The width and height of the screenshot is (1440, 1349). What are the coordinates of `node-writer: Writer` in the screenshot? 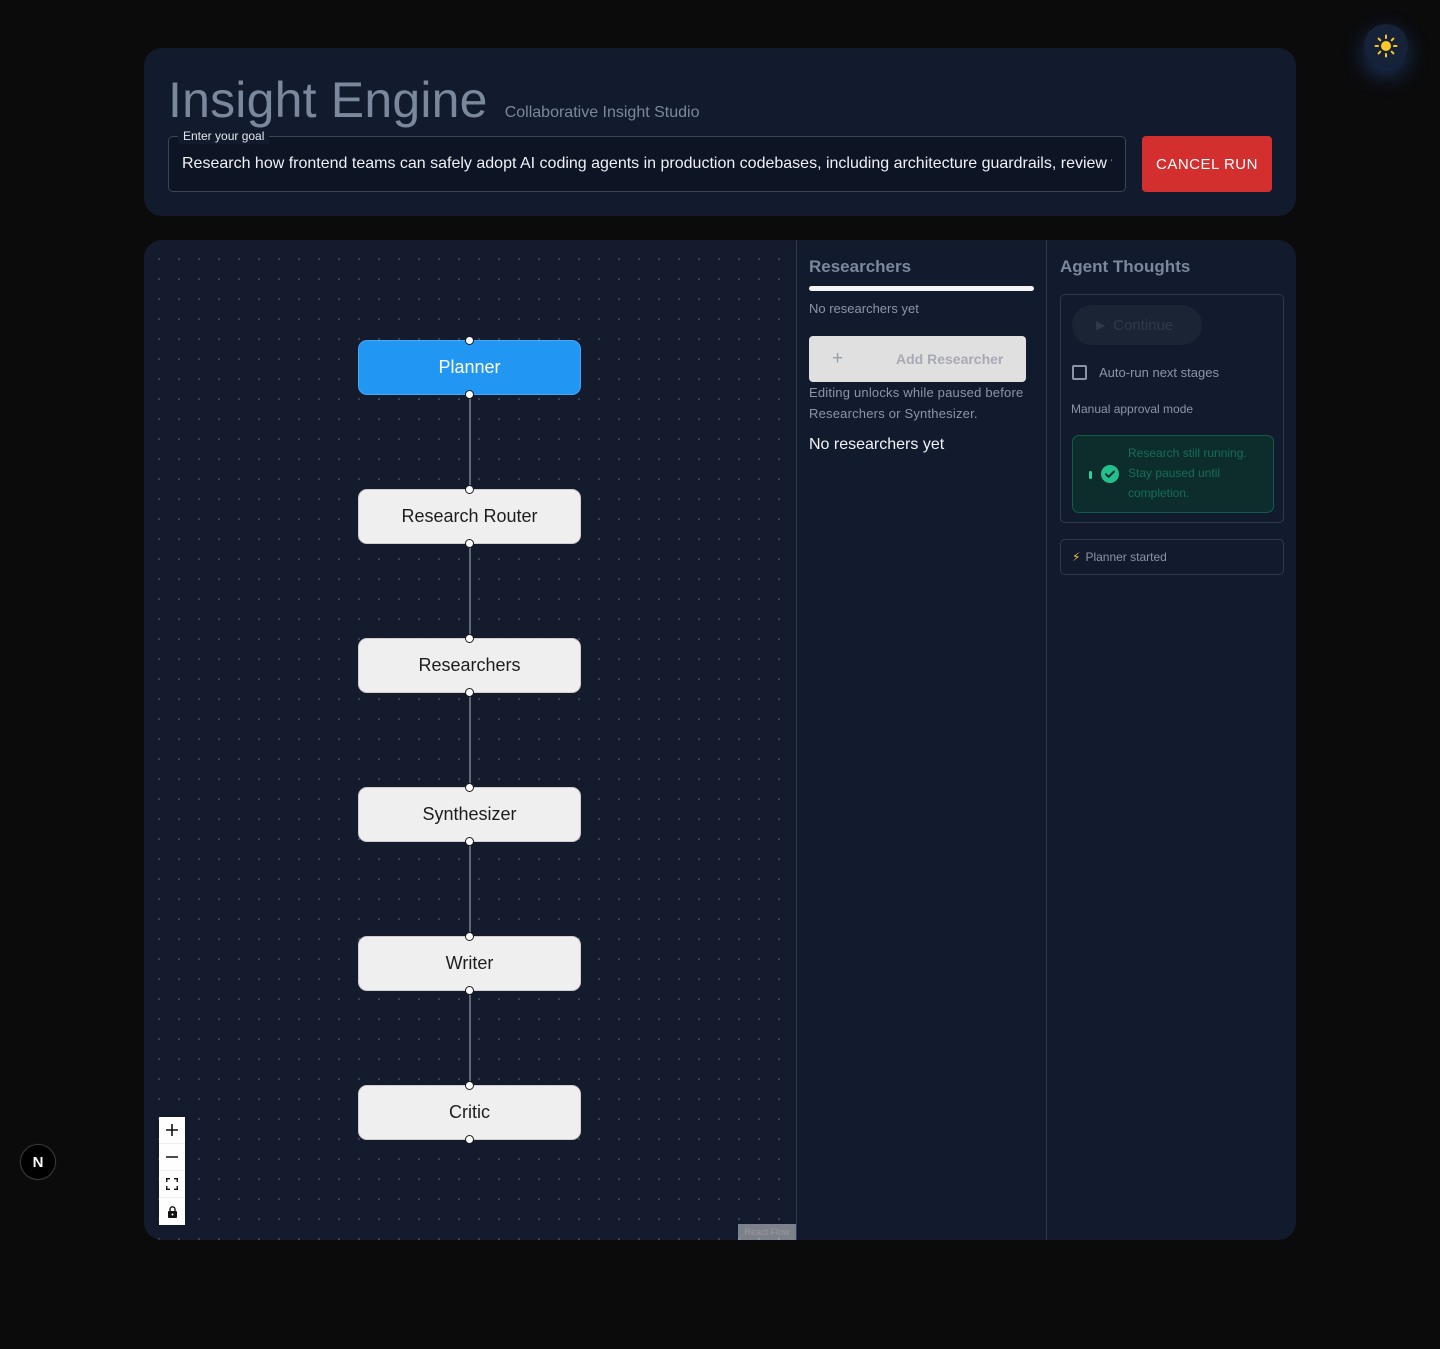 It's located at (469, 963).